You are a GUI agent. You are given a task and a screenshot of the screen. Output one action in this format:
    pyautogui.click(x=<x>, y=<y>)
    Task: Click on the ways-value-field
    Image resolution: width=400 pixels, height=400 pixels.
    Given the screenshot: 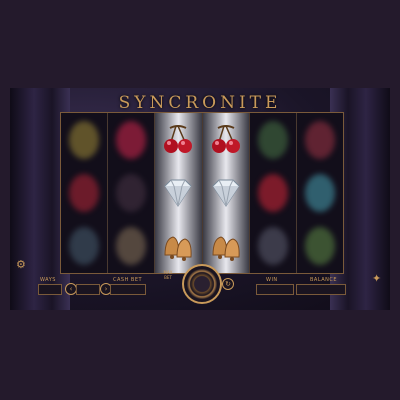 What is the action you would take?
    pyautogui.click(x=50, y=289)
    